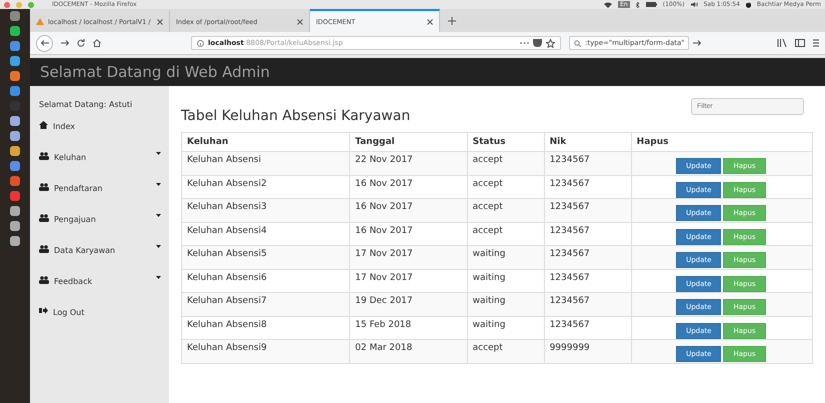 Image resolution: width=825 pixels, height=403 pixels. Describe the element at coordinates (266, 186) in the screenshot. I see `table-cell: Keluhan Absensi2` at that location.